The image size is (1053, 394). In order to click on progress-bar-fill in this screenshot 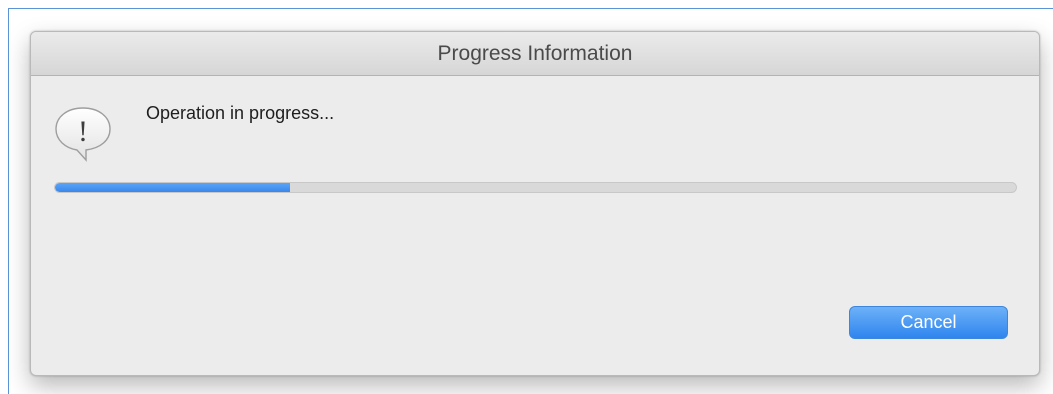, I will do `click(173, 187)`.